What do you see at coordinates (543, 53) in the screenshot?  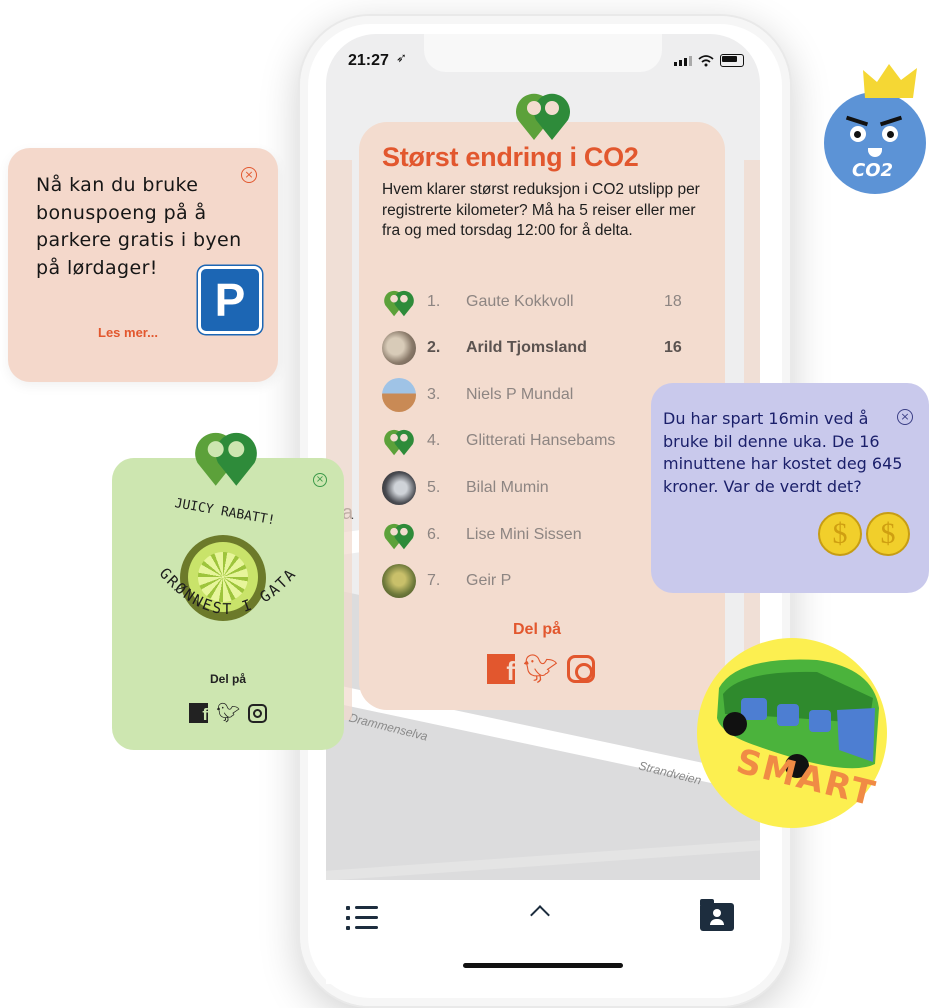 I see `phone-notch` at bounding box center [543, 53].